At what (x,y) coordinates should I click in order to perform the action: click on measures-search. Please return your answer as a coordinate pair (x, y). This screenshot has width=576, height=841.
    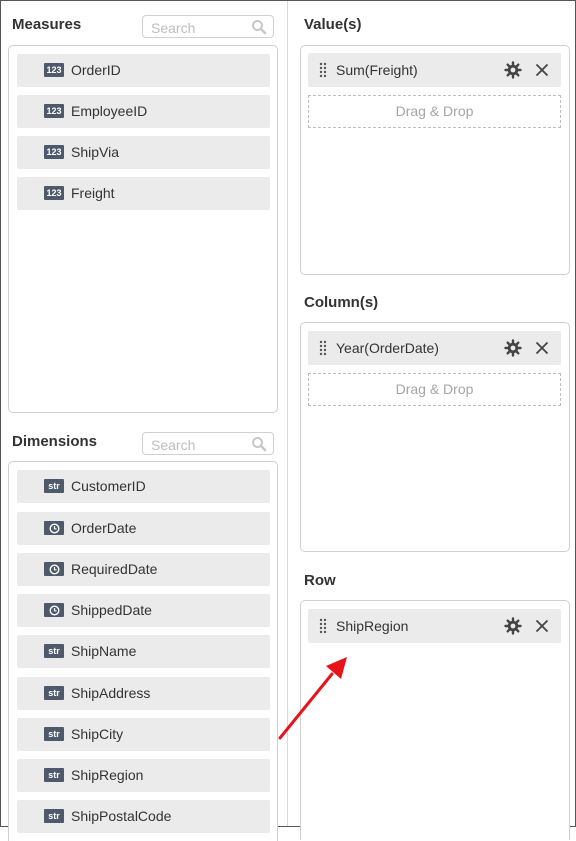
    Looking at the image, I should click on (208, 27).